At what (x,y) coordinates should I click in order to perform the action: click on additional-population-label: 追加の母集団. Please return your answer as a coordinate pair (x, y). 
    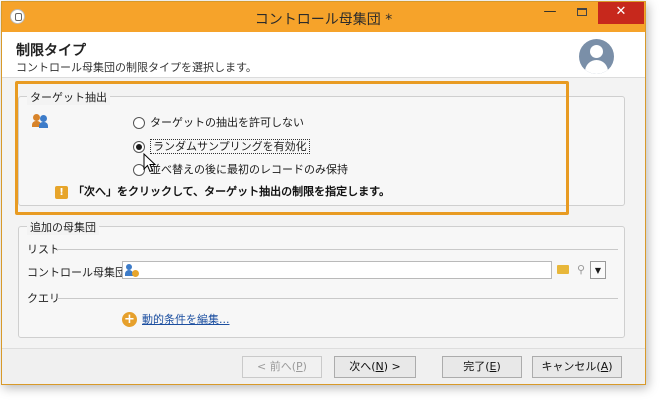
    Looking at the image, I should click on (63, 227).